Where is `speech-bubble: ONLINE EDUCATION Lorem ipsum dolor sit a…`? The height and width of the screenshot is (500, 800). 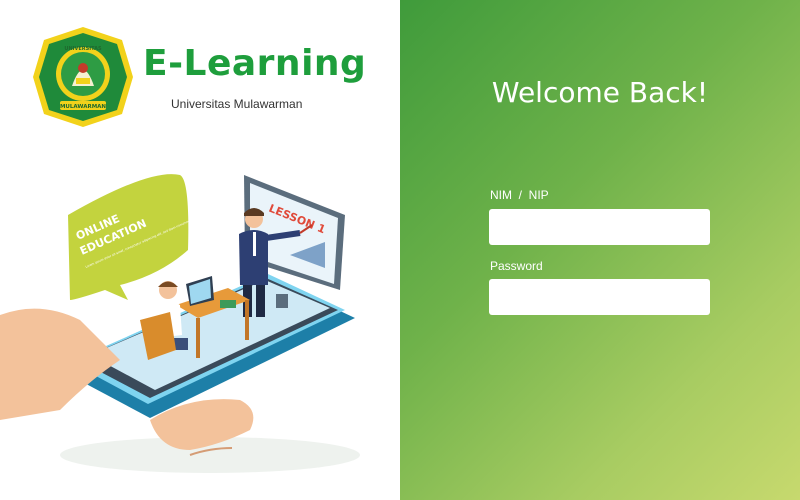 speech-bubble: ONLINE EDUCATION Lorem ipsum dolor sit a… is located at coordinates (163, 237).